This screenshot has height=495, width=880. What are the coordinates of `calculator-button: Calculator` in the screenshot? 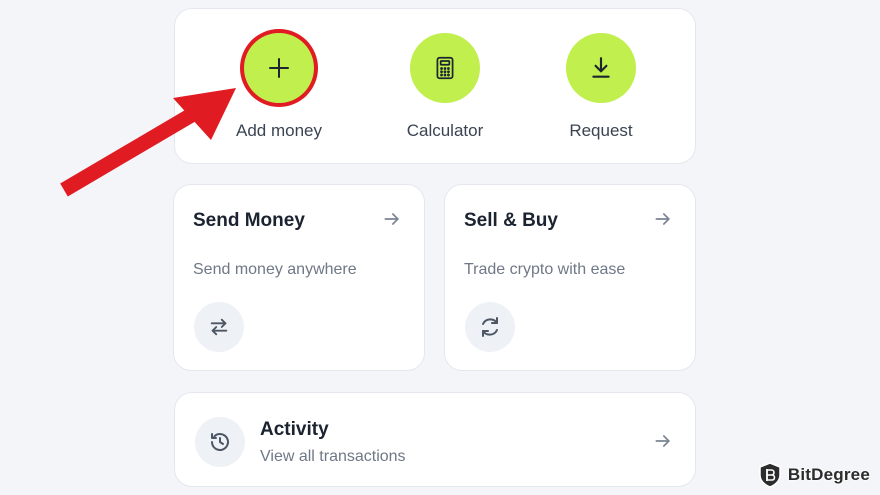 It's located at (445, 87).